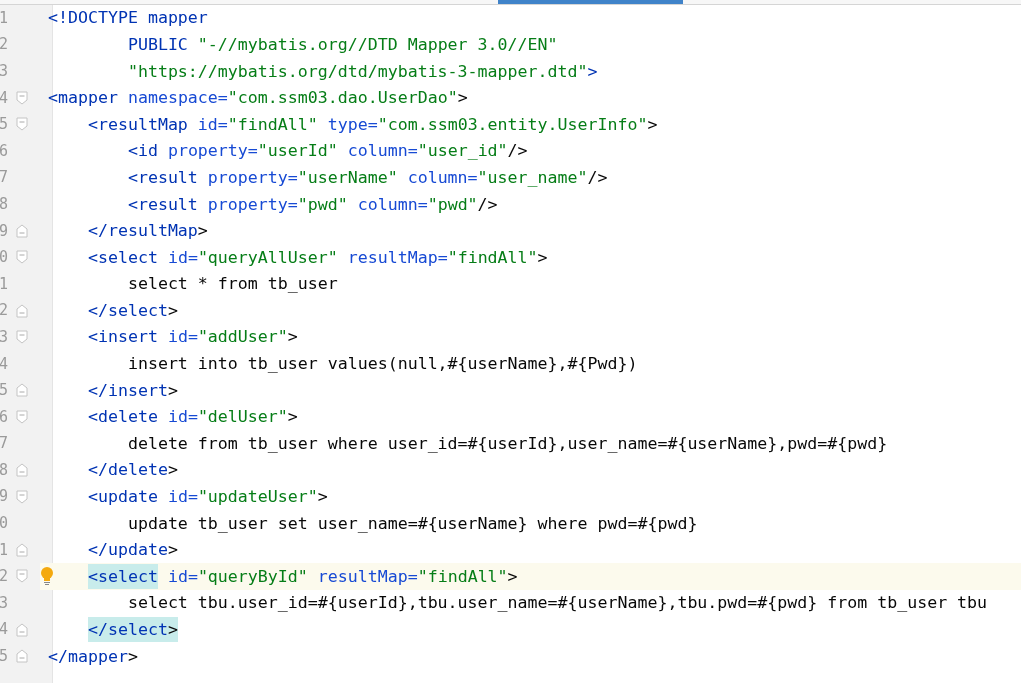 The height and width of the screenshot is (683, 1021). Describe the element at coordinates (192, 417) in the screenshot. I see `code-line: <delete id="delUser">` at that location.